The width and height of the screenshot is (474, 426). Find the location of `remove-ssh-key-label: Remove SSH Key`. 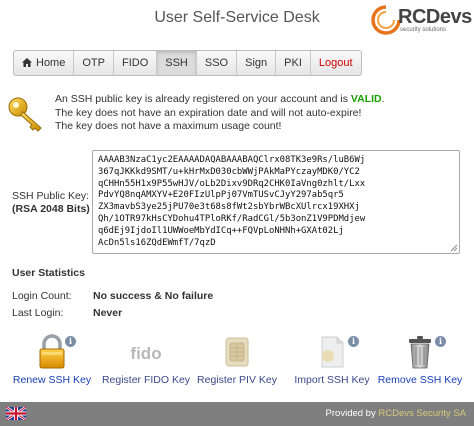

remove-ssh-key-label: Remove SSH Key is located at coordinates (420, 380).